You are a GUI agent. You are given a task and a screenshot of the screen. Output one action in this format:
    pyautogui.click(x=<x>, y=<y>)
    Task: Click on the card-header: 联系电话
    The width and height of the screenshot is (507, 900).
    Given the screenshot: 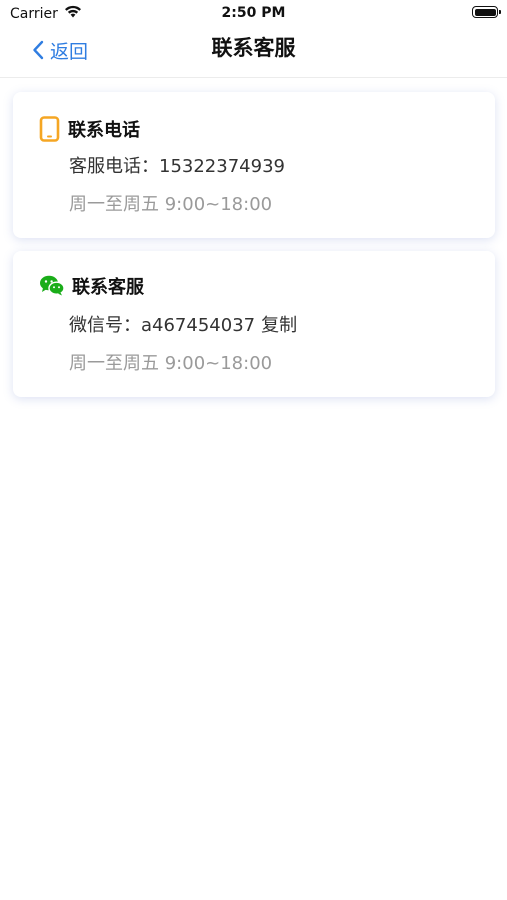 What is the action you would take?
    pyautogui.click(x=89, y=131)
    